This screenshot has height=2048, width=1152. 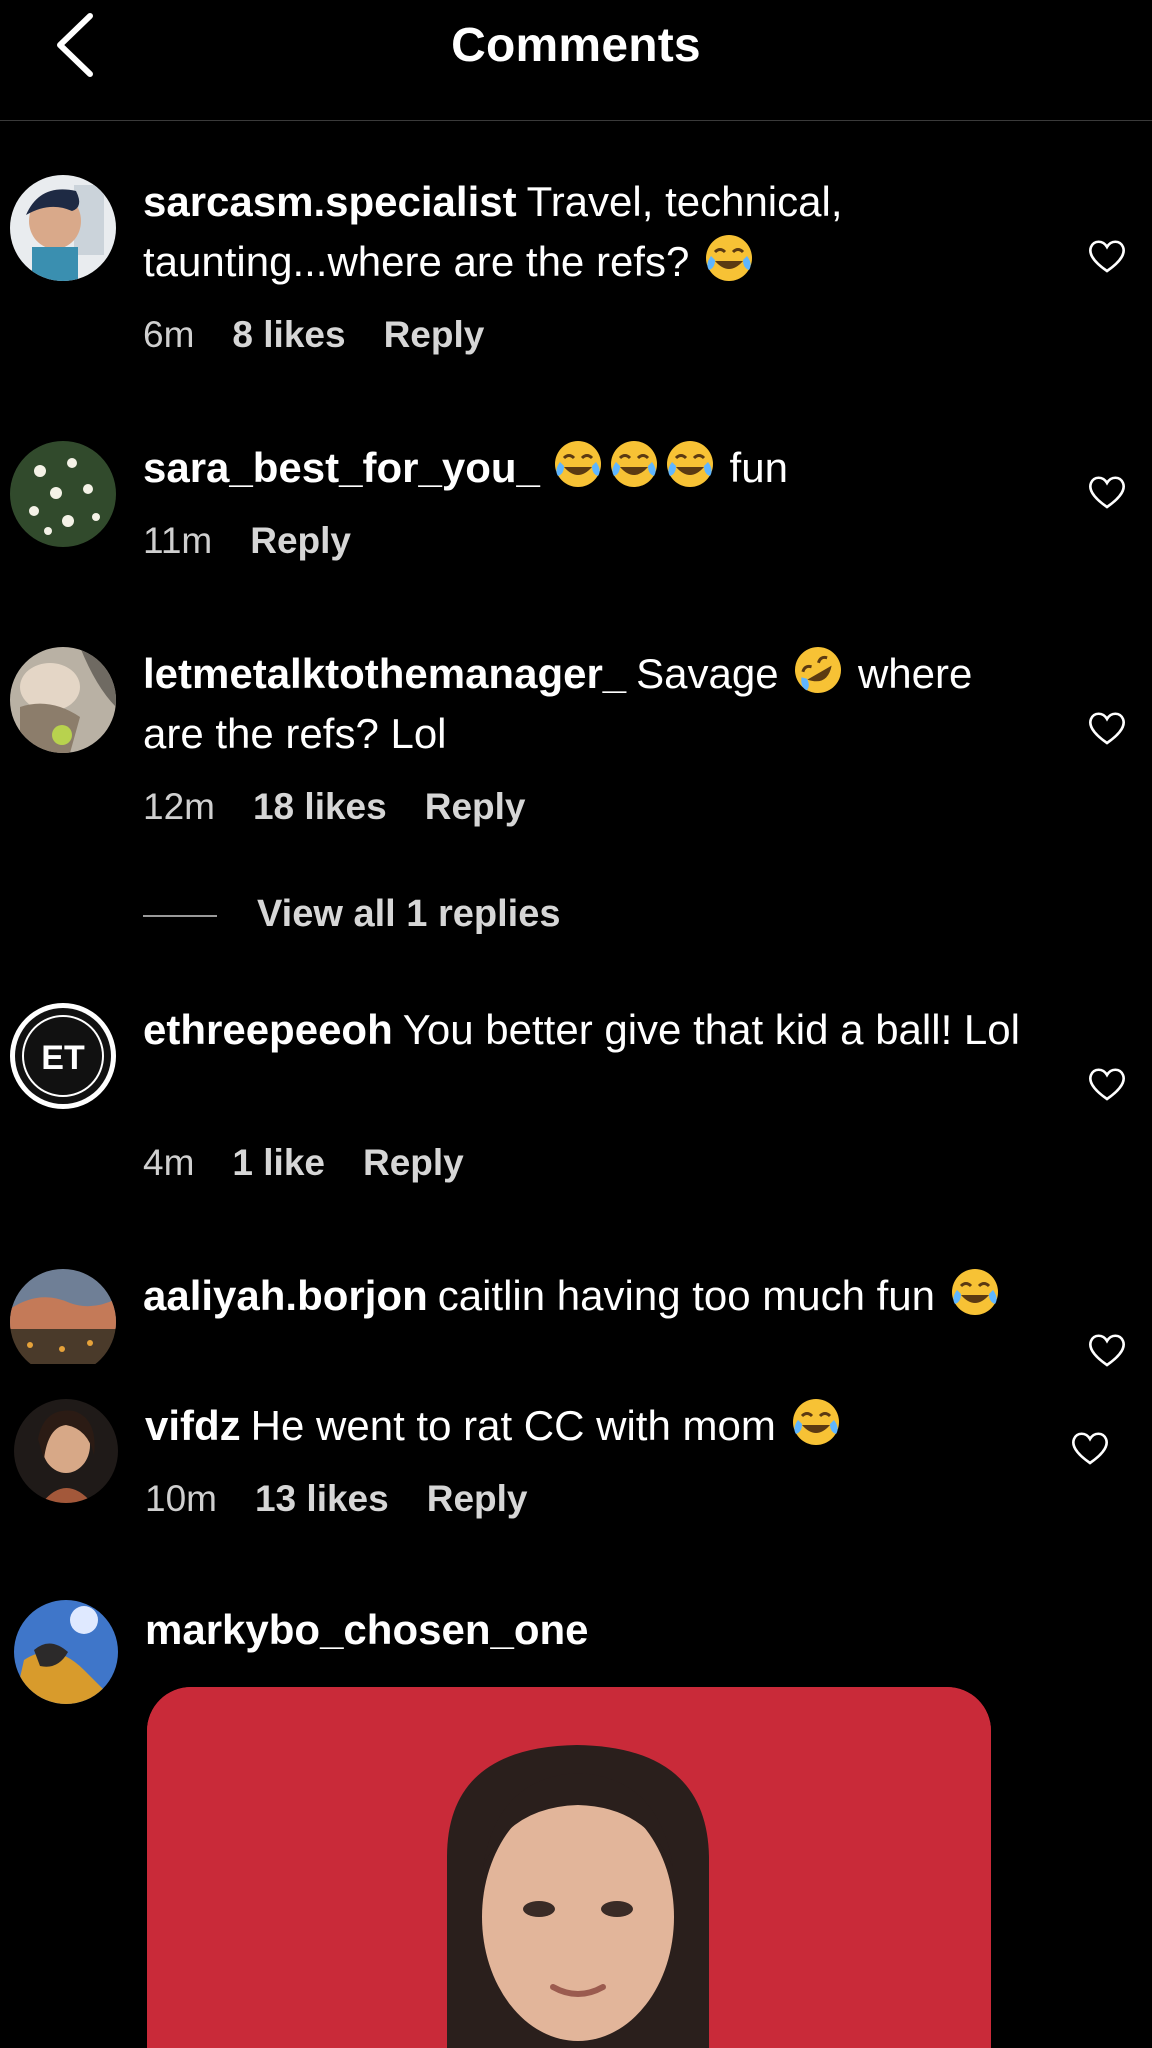 I want to click on comment-likes: 8 likes, so click(x=288, y=335).